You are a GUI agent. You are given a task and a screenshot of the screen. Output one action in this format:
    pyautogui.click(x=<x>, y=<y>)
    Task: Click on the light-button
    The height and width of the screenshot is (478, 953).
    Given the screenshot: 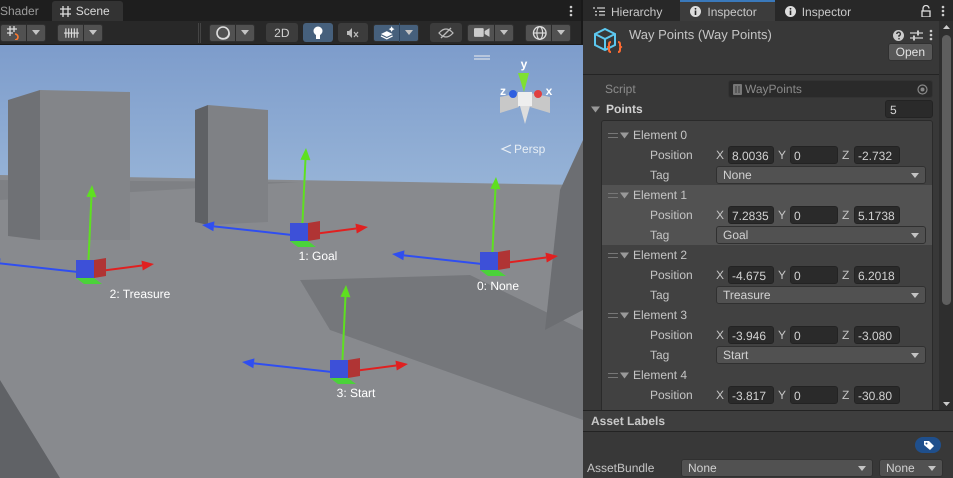 What is the action you would take?
    pyautogui.click(x=317, y=32)
    